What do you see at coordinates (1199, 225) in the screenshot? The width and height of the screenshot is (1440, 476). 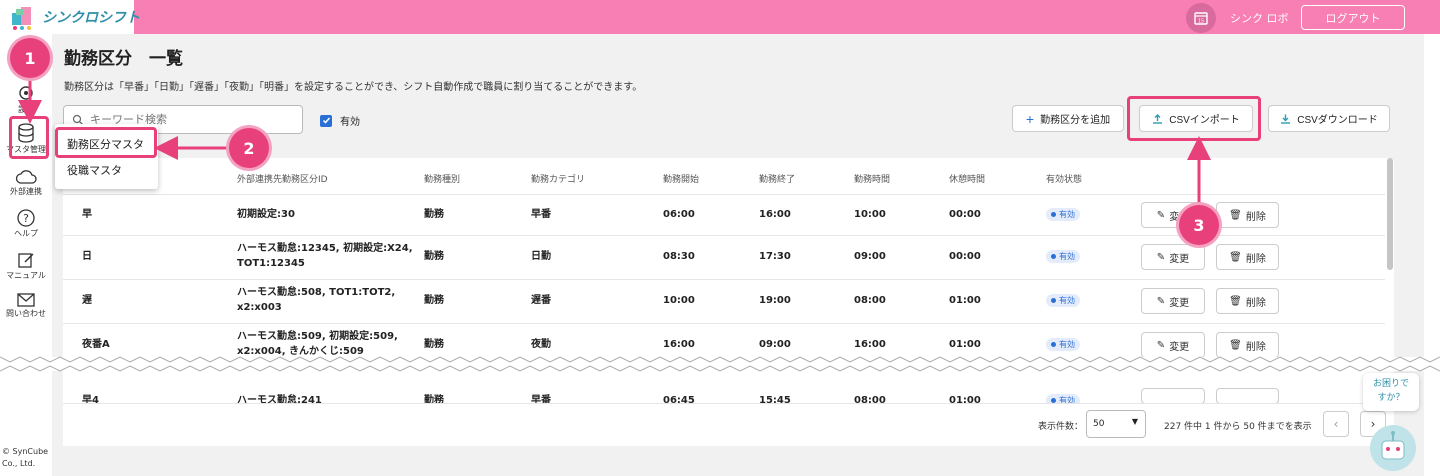 I see `step-badge-3: 3` at bounding box center [1199, 225].